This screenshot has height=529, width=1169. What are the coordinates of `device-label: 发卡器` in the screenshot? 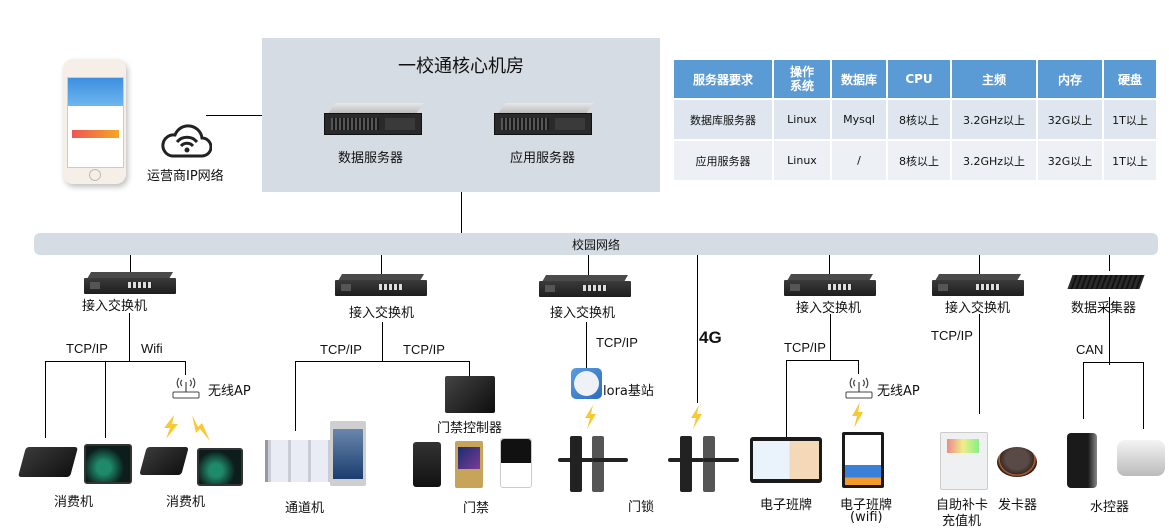 It's located at (1018, 505).